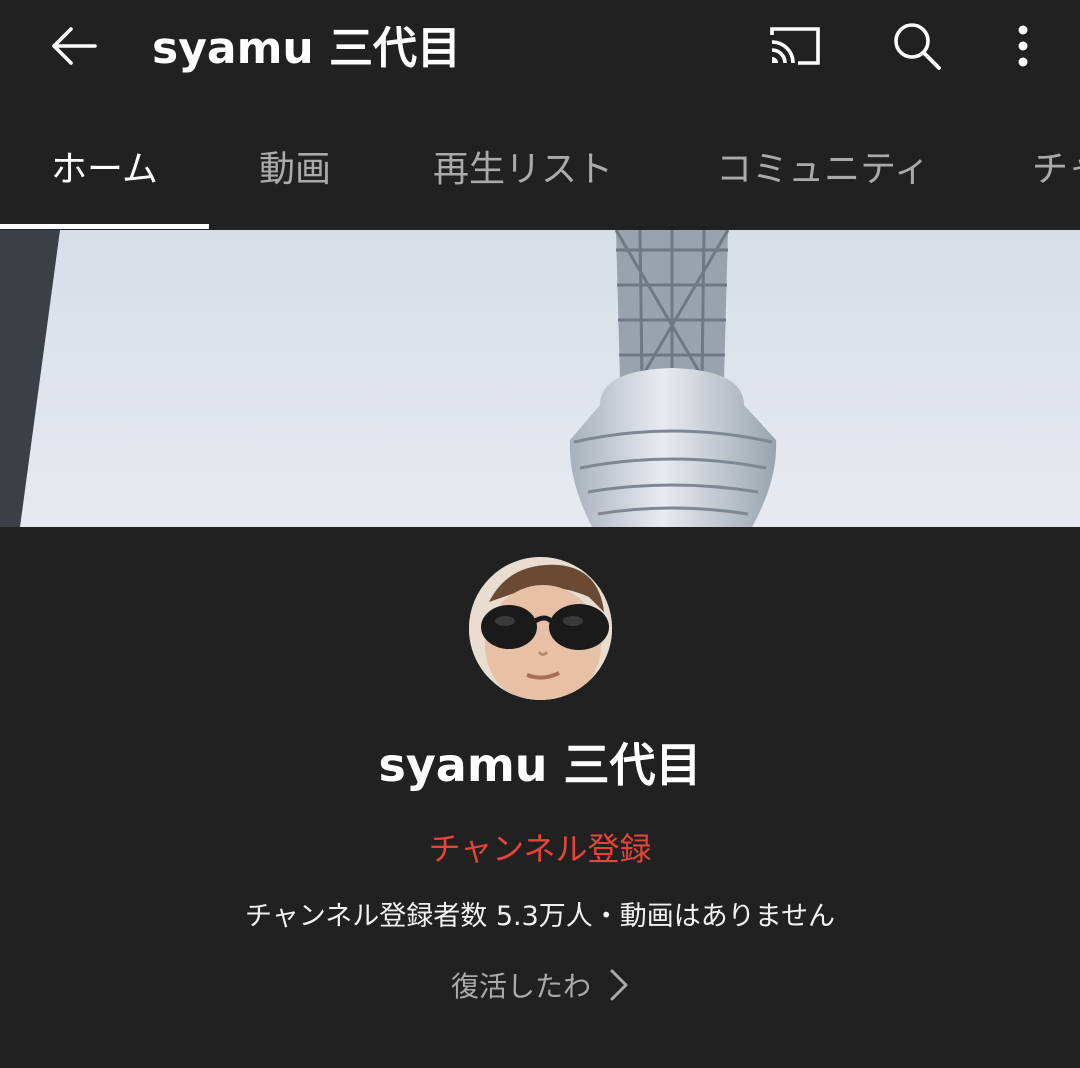 Image resolution: width=1080 pixels, height=1068 pixels. What do you see at coordinates (295, 170) in the screenshot?
I see `tab-videos: 動画` at bounding box center [295, 170].